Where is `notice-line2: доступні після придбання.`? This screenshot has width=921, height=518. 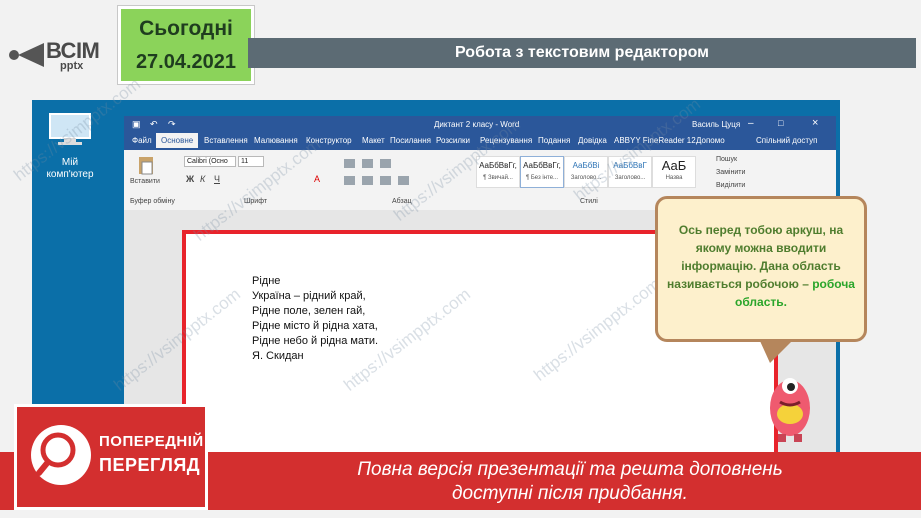 notice-line2: доступні після придбання. is located at coordinates (570, 493).